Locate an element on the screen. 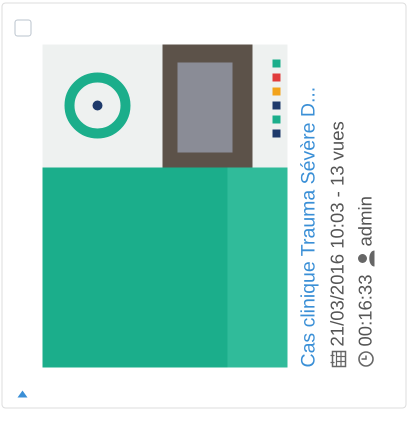  checkbox is located at coordinates (22, 28).